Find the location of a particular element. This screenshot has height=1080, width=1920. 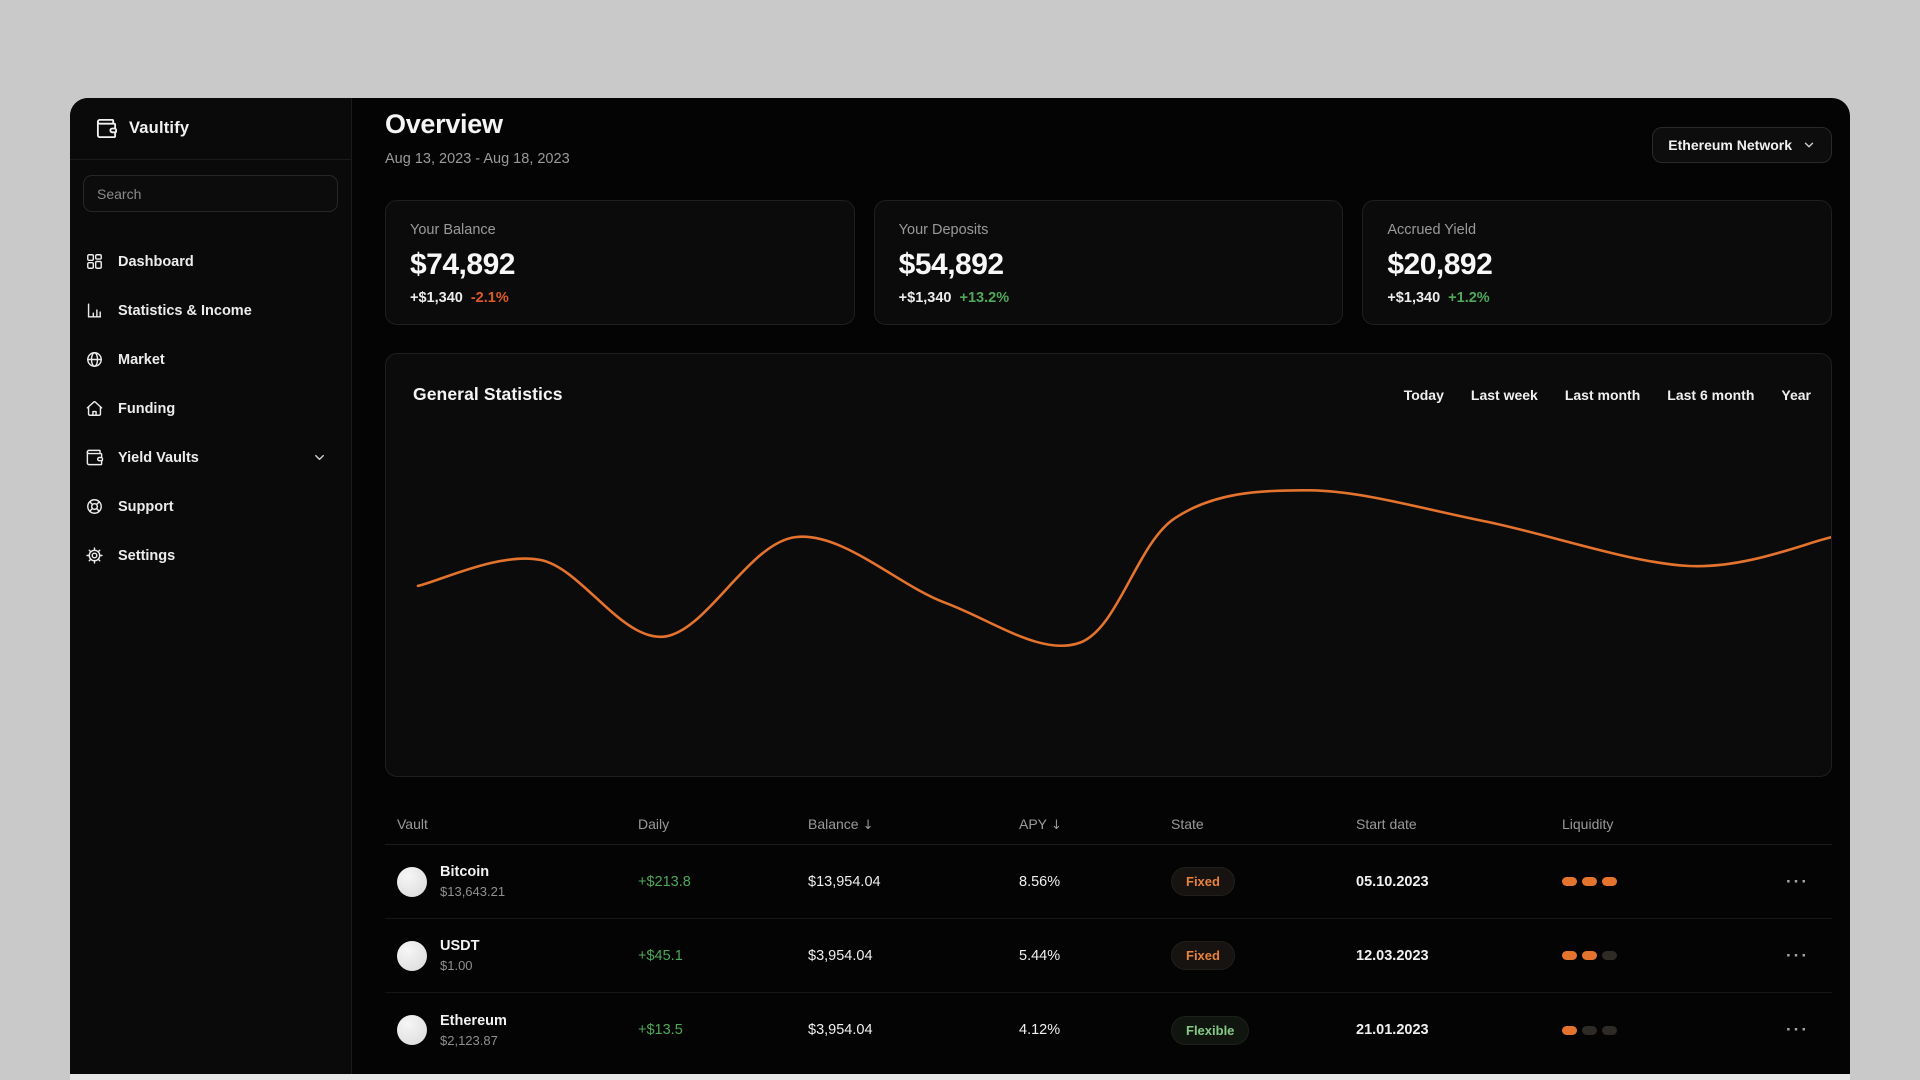

col-balance: Balance ↓ is located at coordinates (913, 824).